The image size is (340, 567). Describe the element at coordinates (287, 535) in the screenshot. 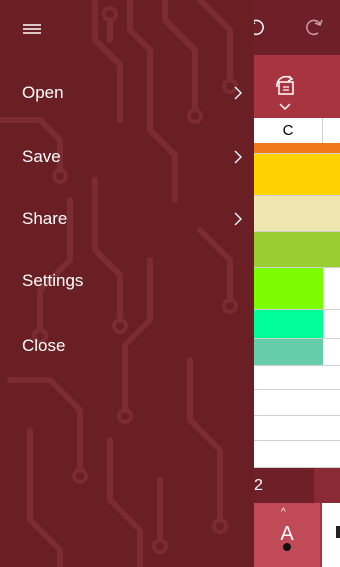

I see `font-color-button: ^ A` at that location.